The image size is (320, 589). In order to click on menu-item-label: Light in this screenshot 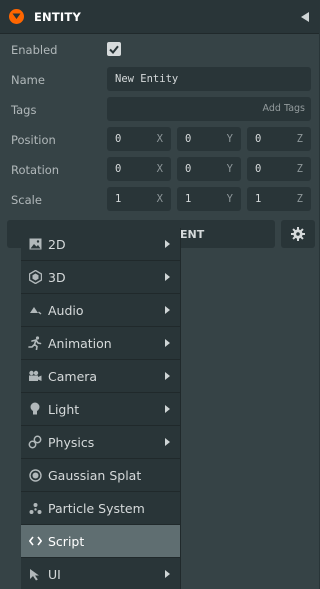, I will do `click(64, 409)`.